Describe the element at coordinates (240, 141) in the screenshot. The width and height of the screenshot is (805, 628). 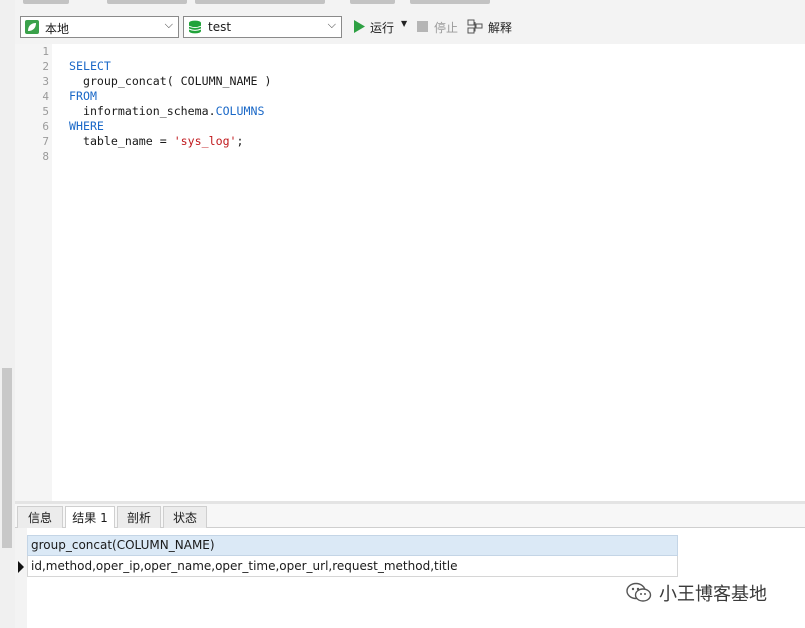
I see `code-text: ;` at that location.